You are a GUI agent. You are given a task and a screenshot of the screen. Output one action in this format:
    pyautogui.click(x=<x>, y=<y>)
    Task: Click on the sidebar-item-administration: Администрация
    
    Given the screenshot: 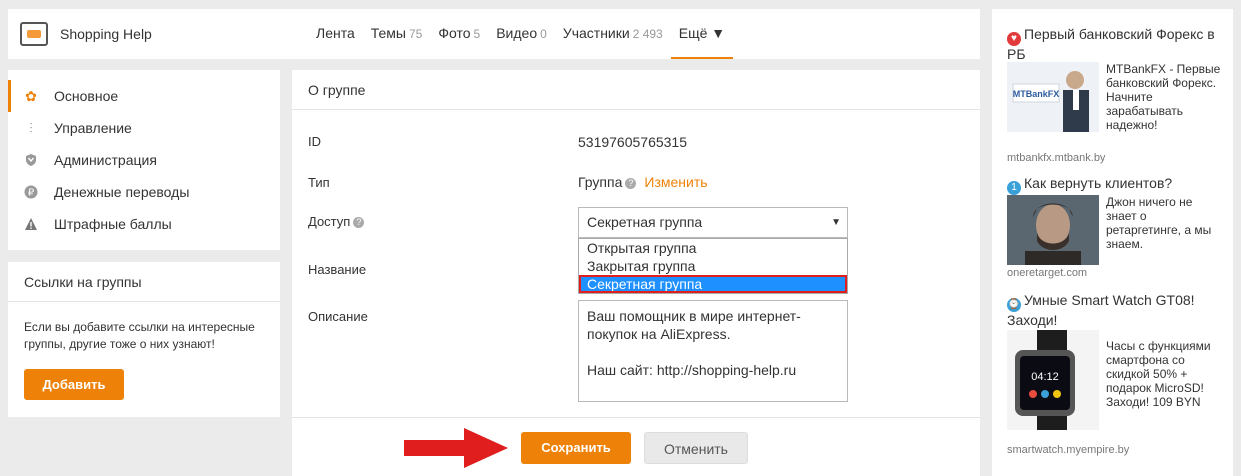 What is the action you would take?
    pyautogui.click(x=144, y=160)
    